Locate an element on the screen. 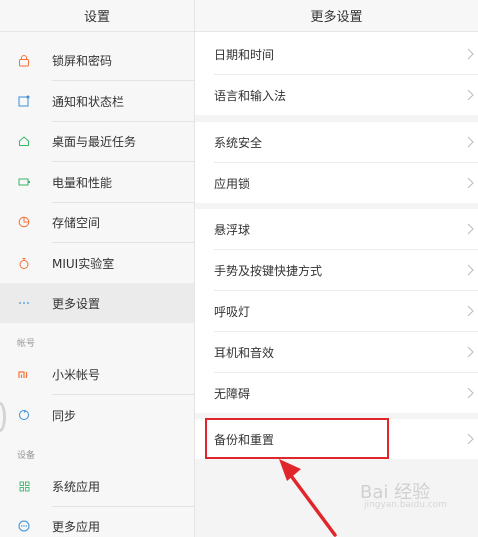 This screenshot has width=478, height=537. notification-icon is located at coordinates (24, 101).